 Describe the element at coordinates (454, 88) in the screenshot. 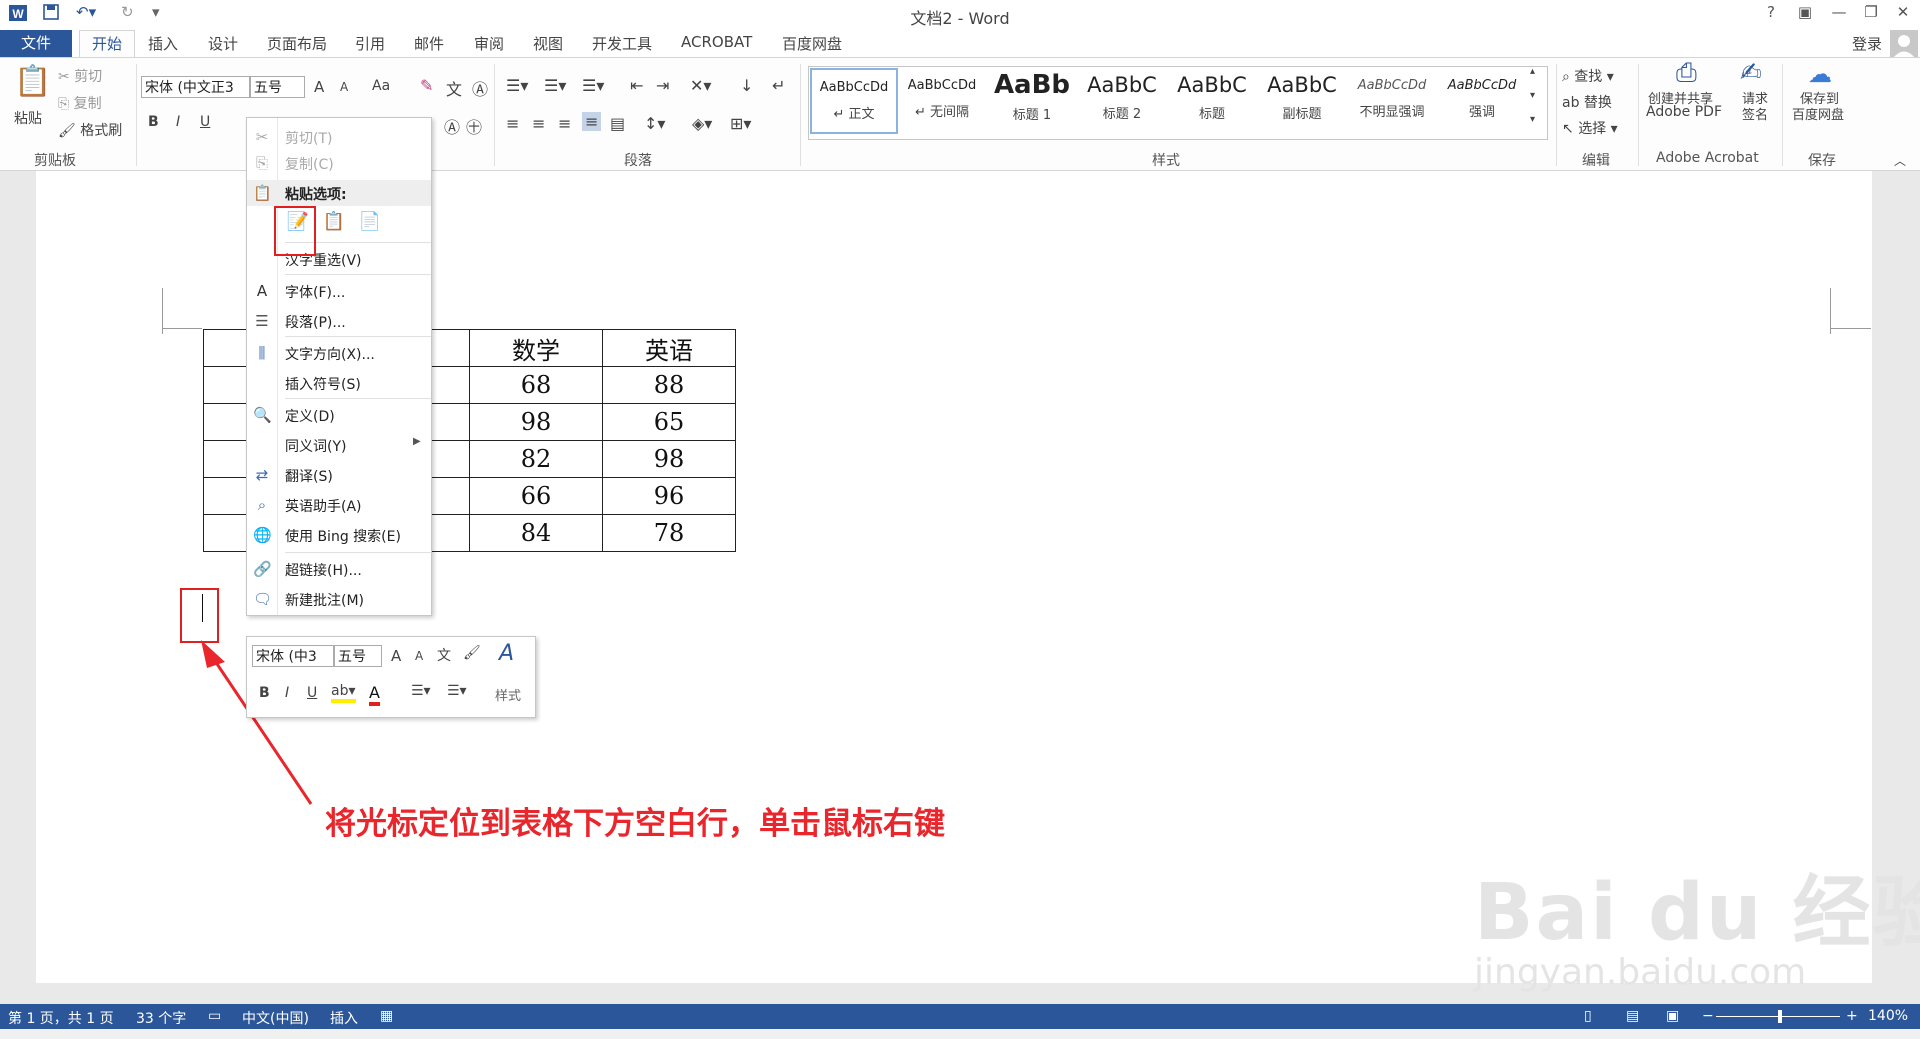

I see `phonetic-guide-icon: 文` at that location.